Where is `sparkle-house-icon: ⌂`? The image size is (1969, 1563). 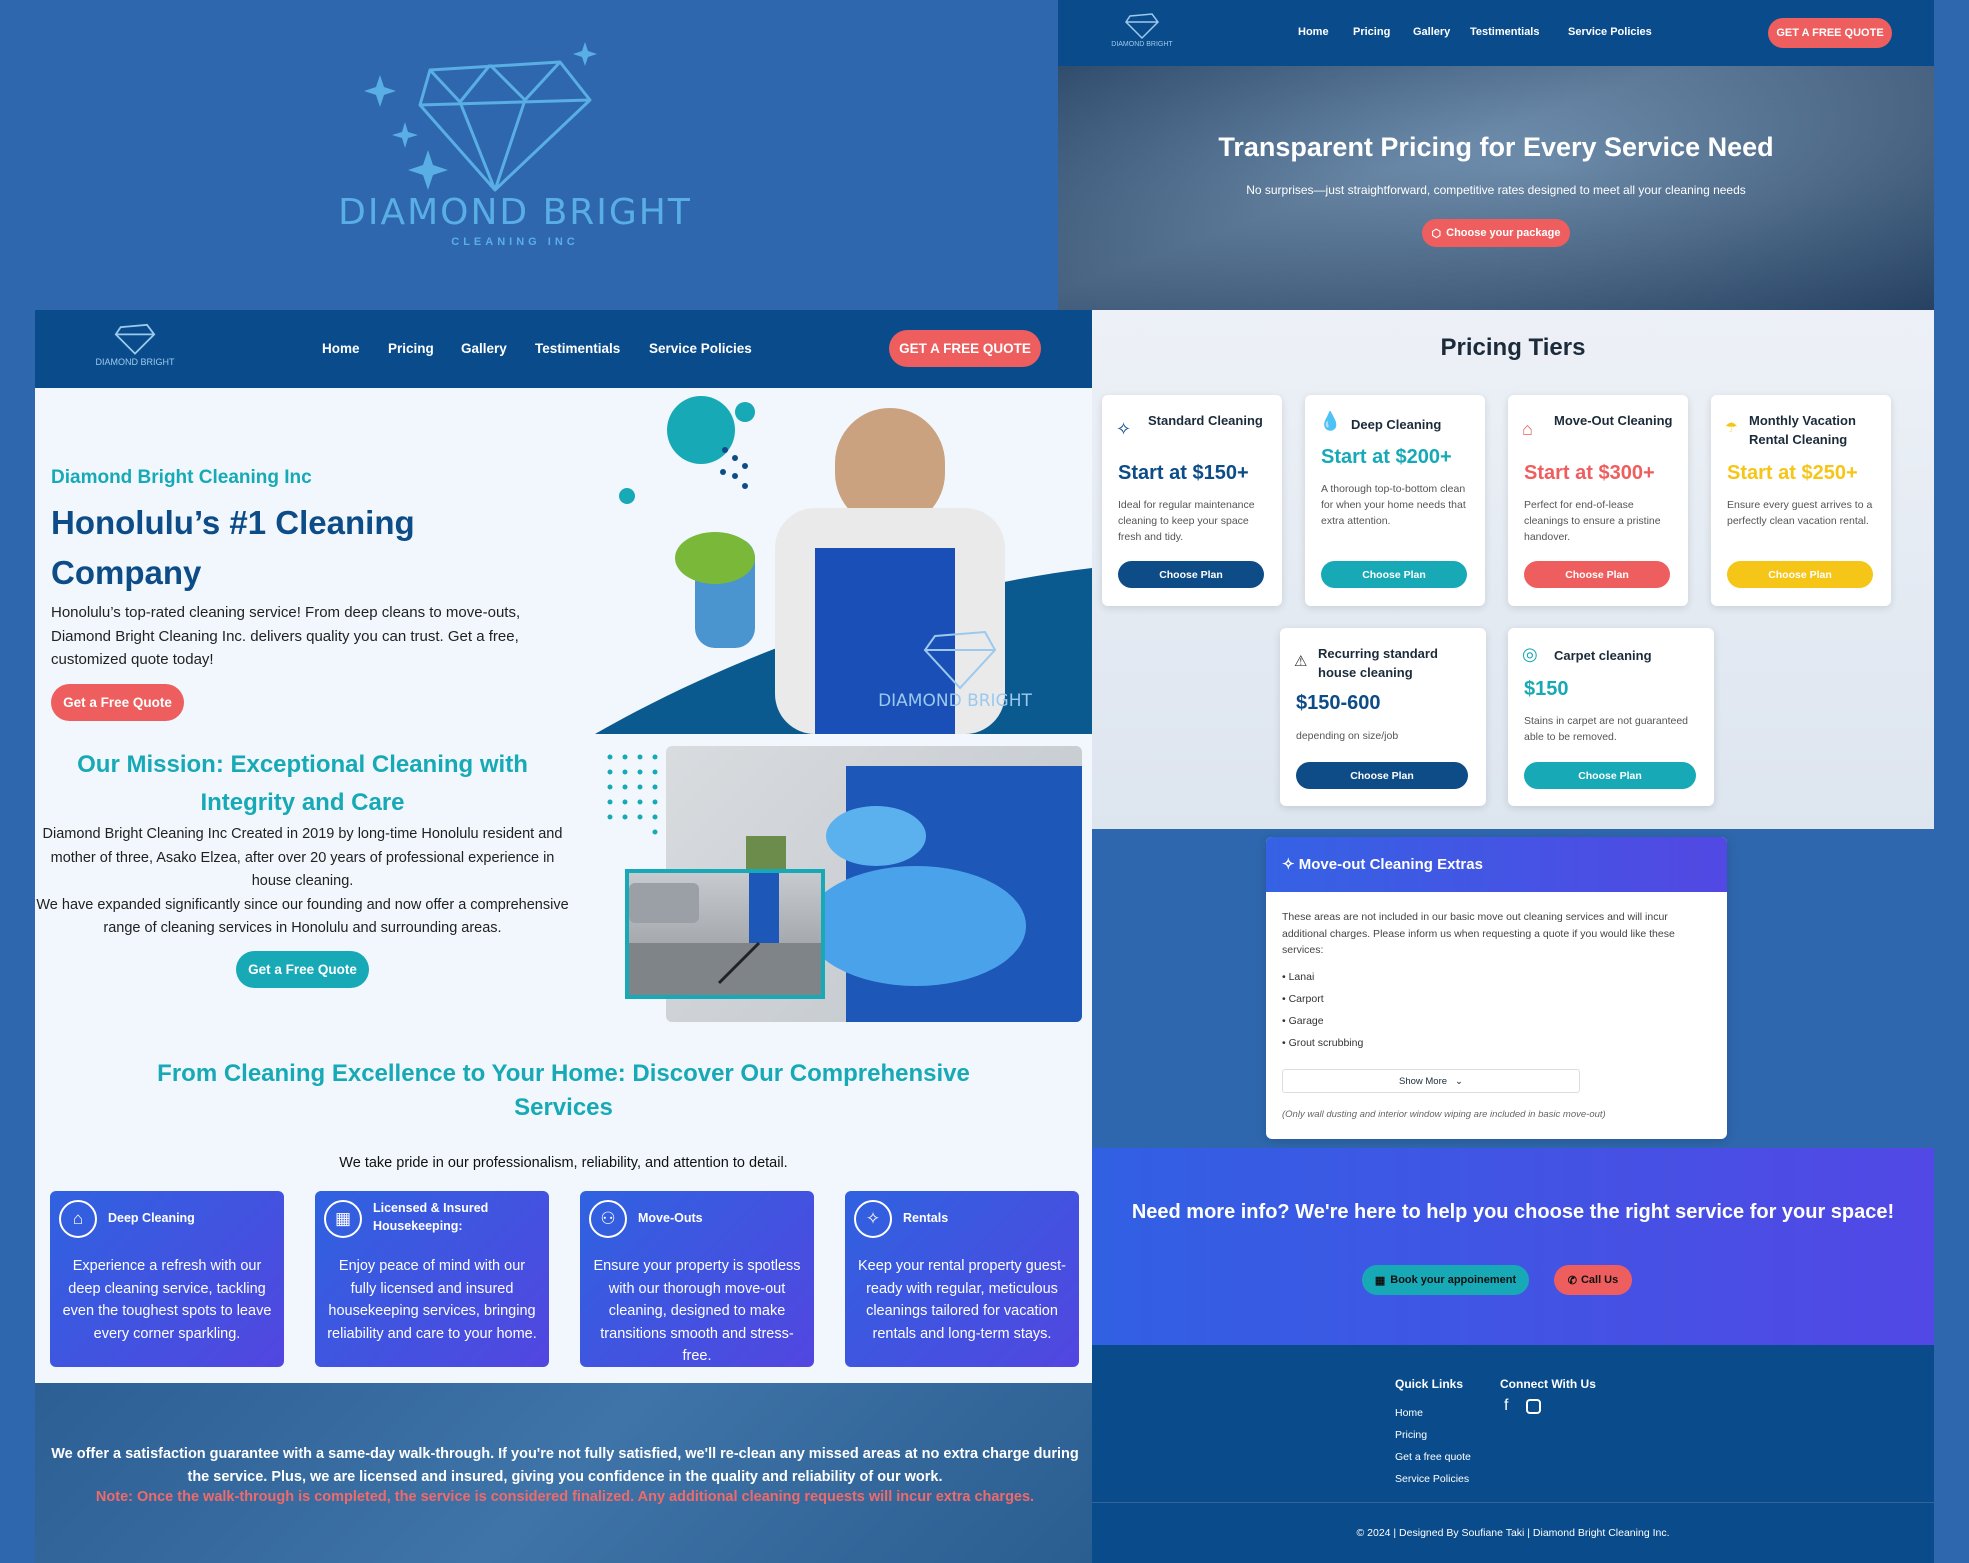
sparkle-house-icon: ⌂ is located at coordinates (78, 1219).